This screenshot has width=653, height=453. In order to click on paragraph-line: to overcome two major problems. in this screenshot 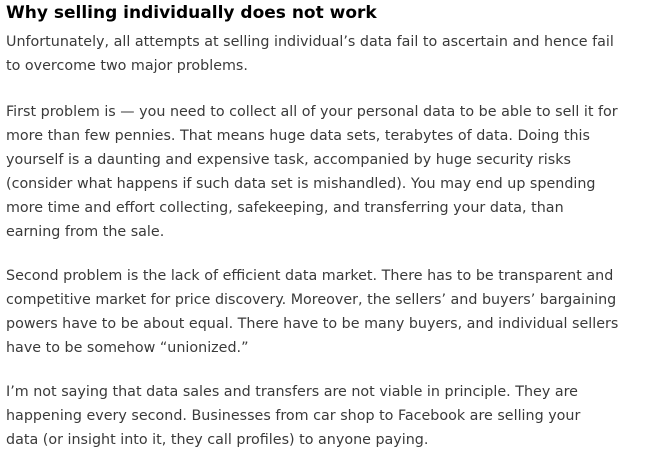, I will do `click(127, 66)`.